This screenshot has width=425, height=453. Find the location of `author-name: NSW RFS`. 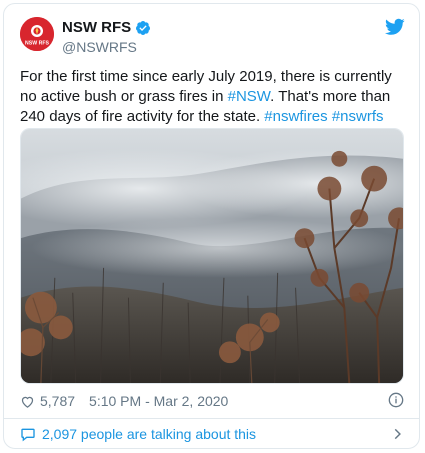

author-name: NSW RFS is located at coordinates (96, 27).